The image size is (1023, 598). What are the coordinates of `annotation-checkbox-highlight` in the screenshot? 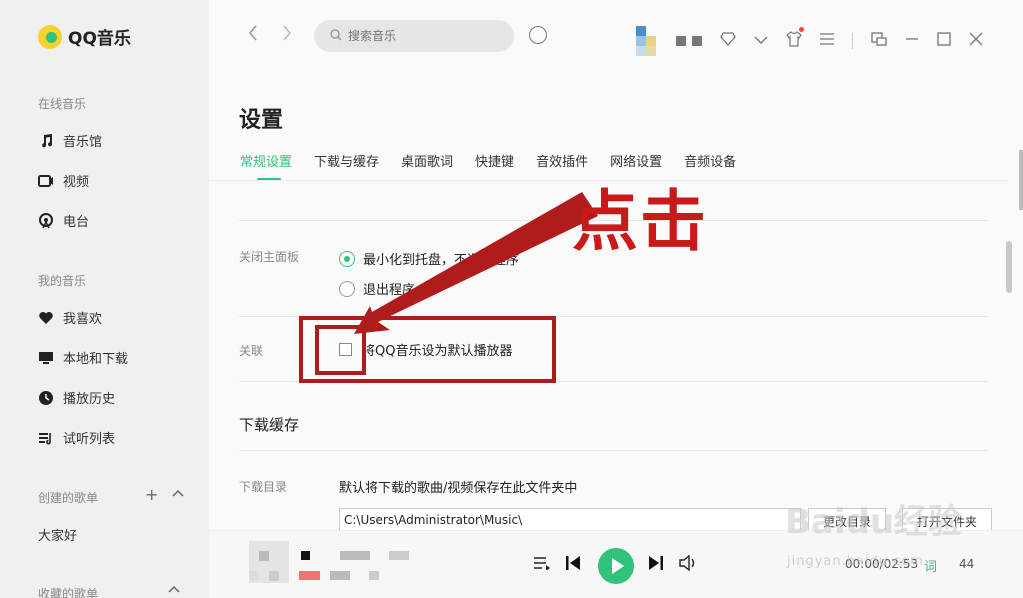 It's located at (340, 350).